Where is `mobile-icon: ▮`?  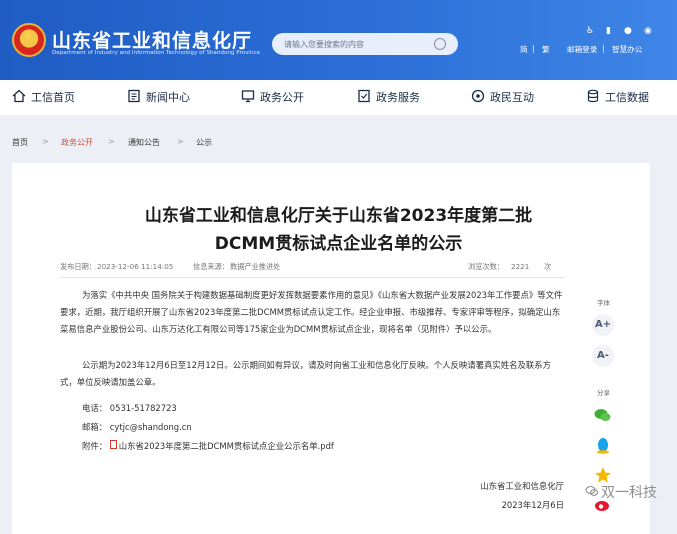 mobile-icon: ▮ is located at coordinates (608, 31).